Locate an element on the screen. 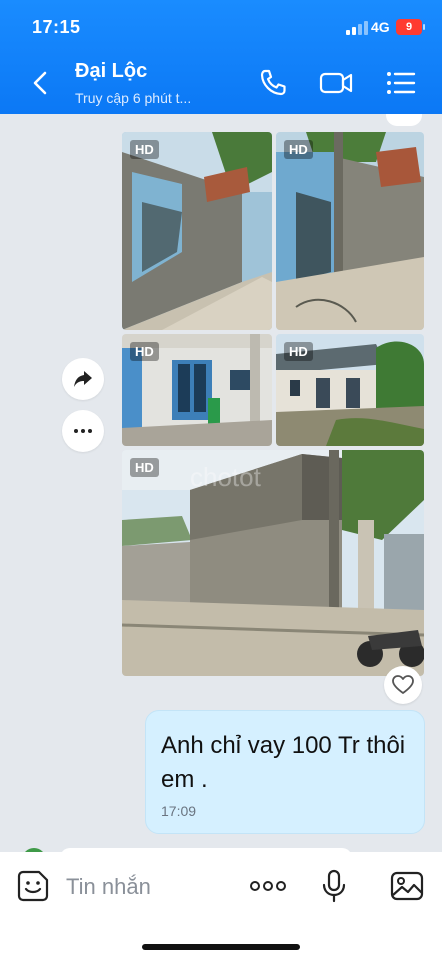 This screenshot has height=960, width=442. sticker-button is located at coordinates (33, 886).